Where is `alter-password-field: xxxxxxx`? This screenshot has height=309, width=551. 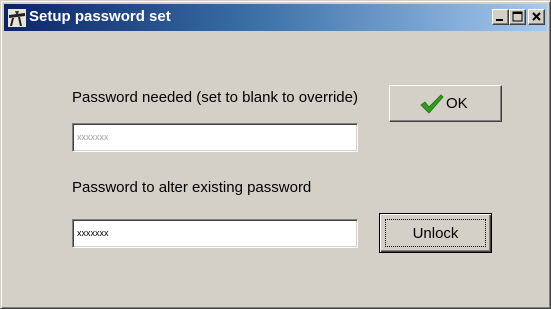
alter-password-field: xxxxxxx is located at coordinates (215, 233).